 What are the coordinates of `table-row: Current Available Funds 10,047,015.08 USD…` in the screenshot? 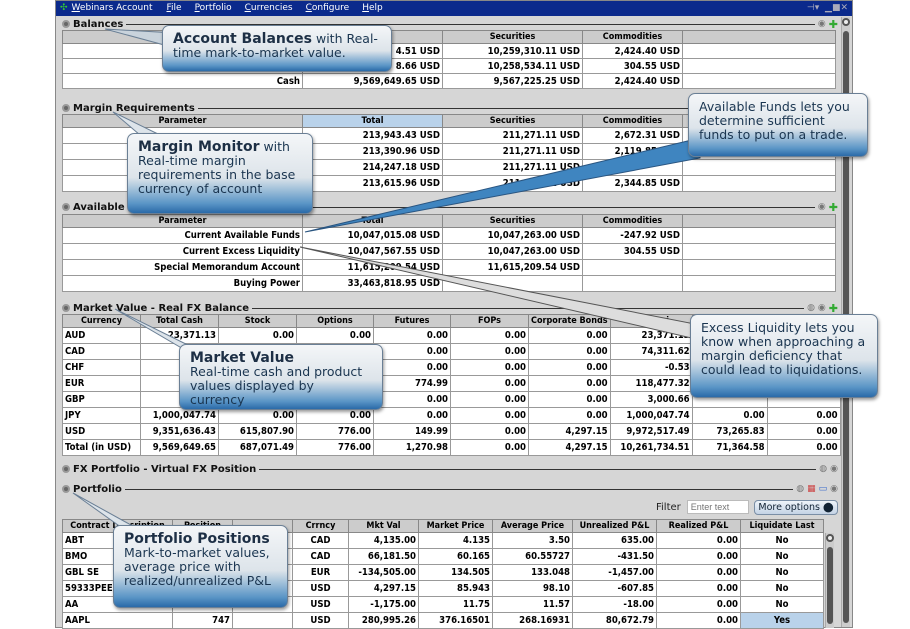 It's located at (449, 235).